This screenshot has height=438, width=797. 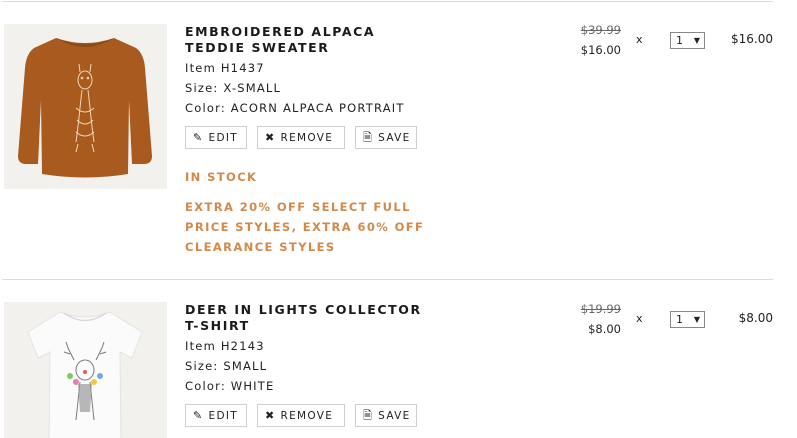 I want to click on item-number: Item H1437, so click(x=225, y=68).